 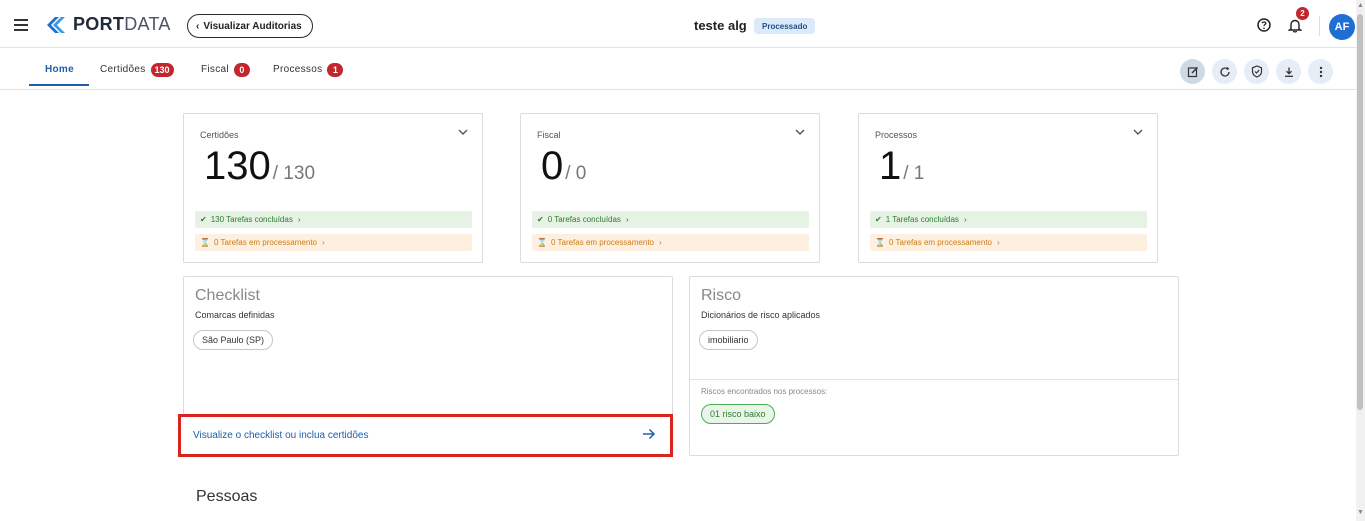 What do you see at coordinates (549, 135) in the screenshot?
I see `card-label: Fiscal` at bounding box center [549, 135].